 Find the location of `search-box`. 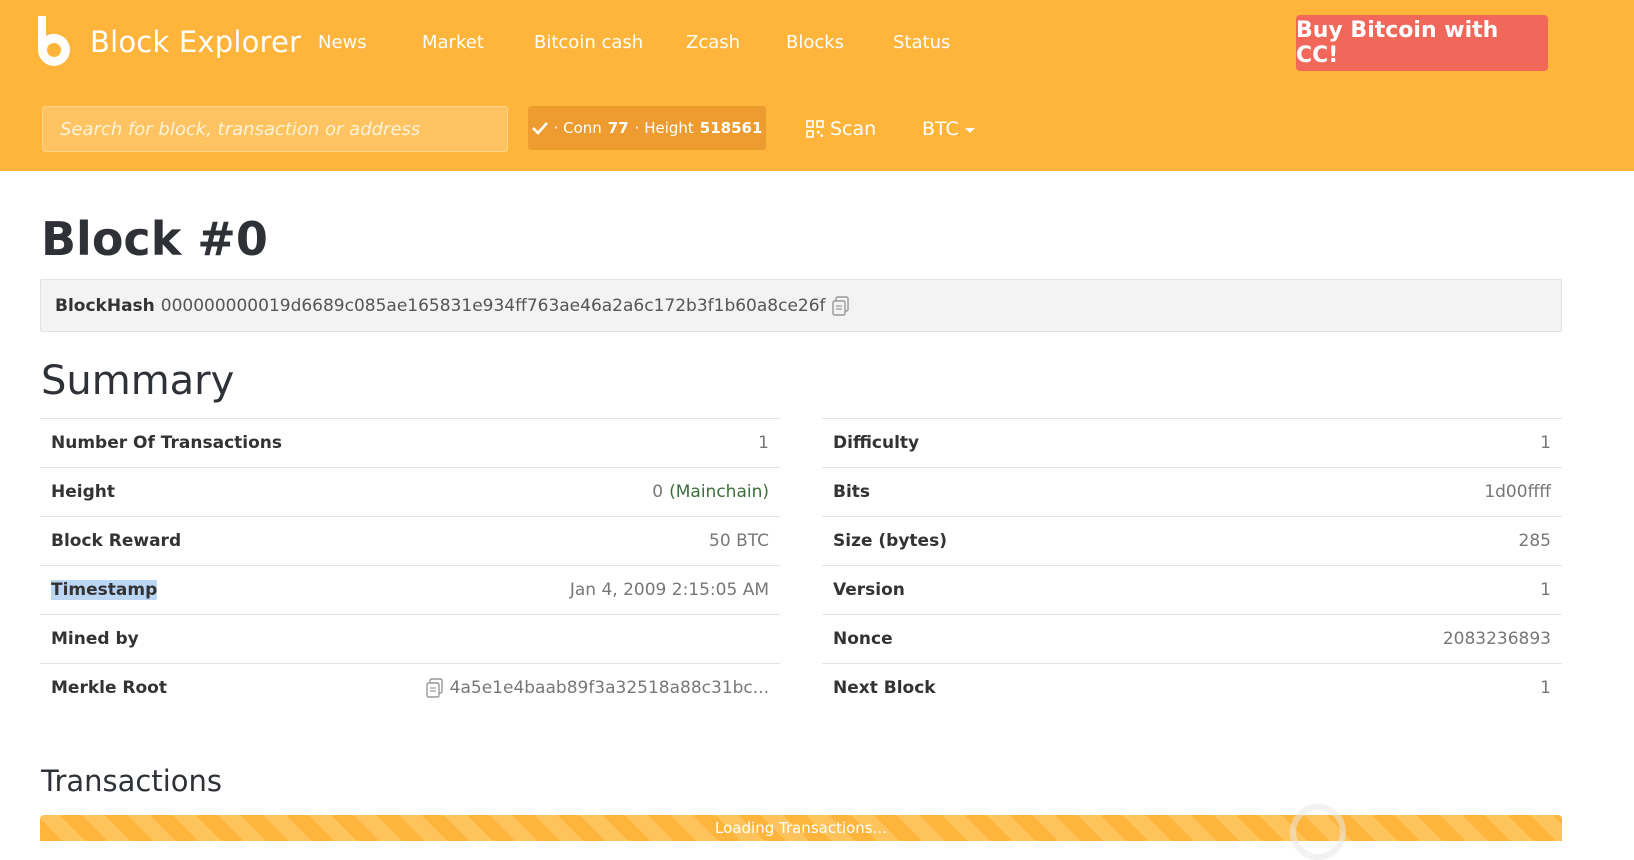

search-box is located at coordinates (275, 129).